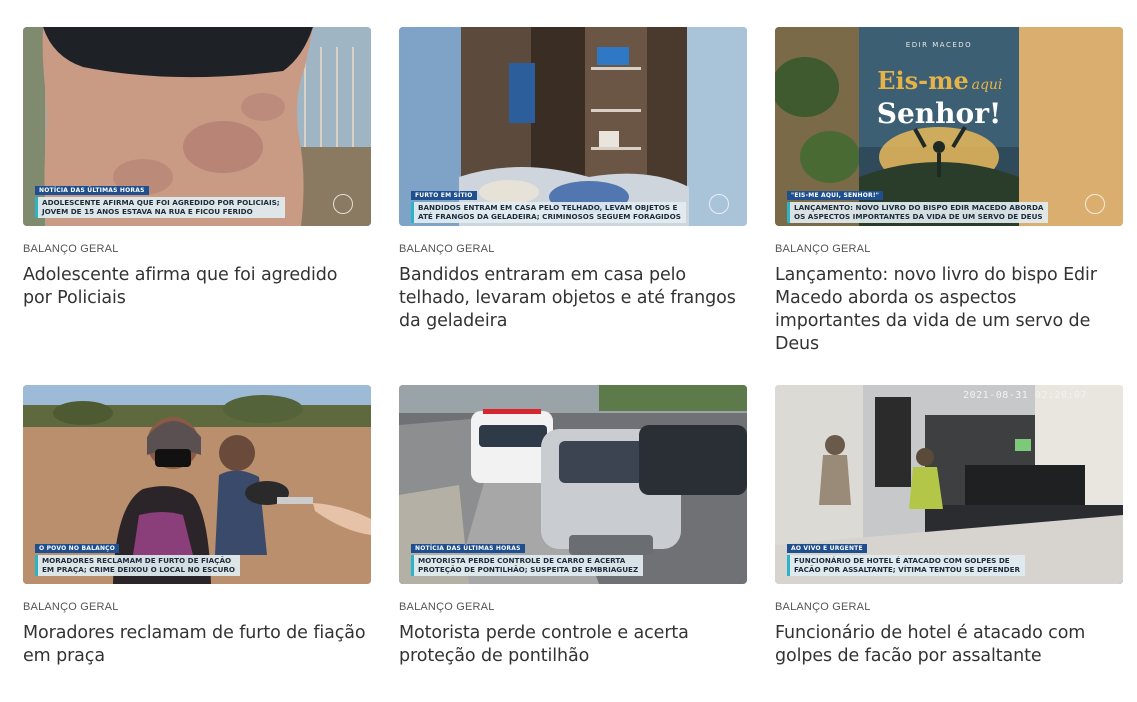 The height and width of the screenshot is (702, 1137). What do you see at coordinates (139, 569) in the screenshot?
I see `caption-line-2: EM PRAÇA; CRIME DEIXOU O LOCAL NO ESCURO` at bounding box center [139, 569].